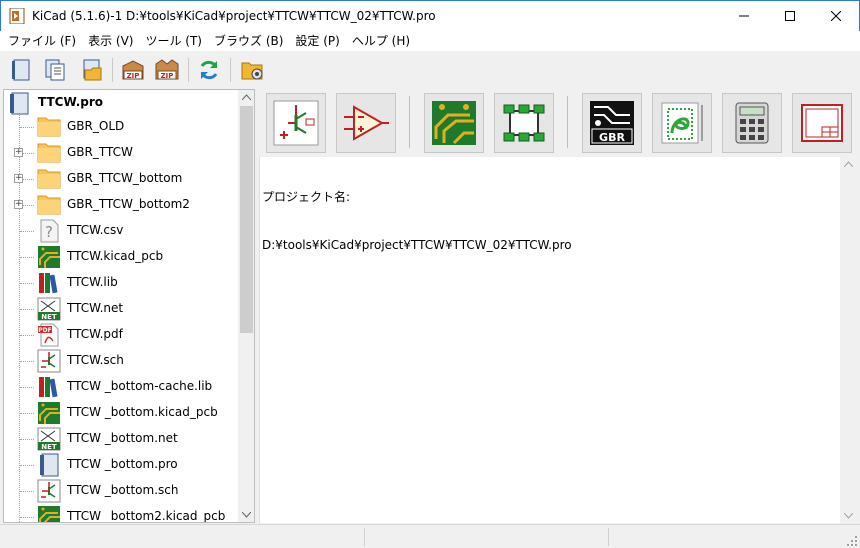  Describe the element at coordinates (121, 103) in the screenshot. I see `tree-root: TTCW.pro` at that location.